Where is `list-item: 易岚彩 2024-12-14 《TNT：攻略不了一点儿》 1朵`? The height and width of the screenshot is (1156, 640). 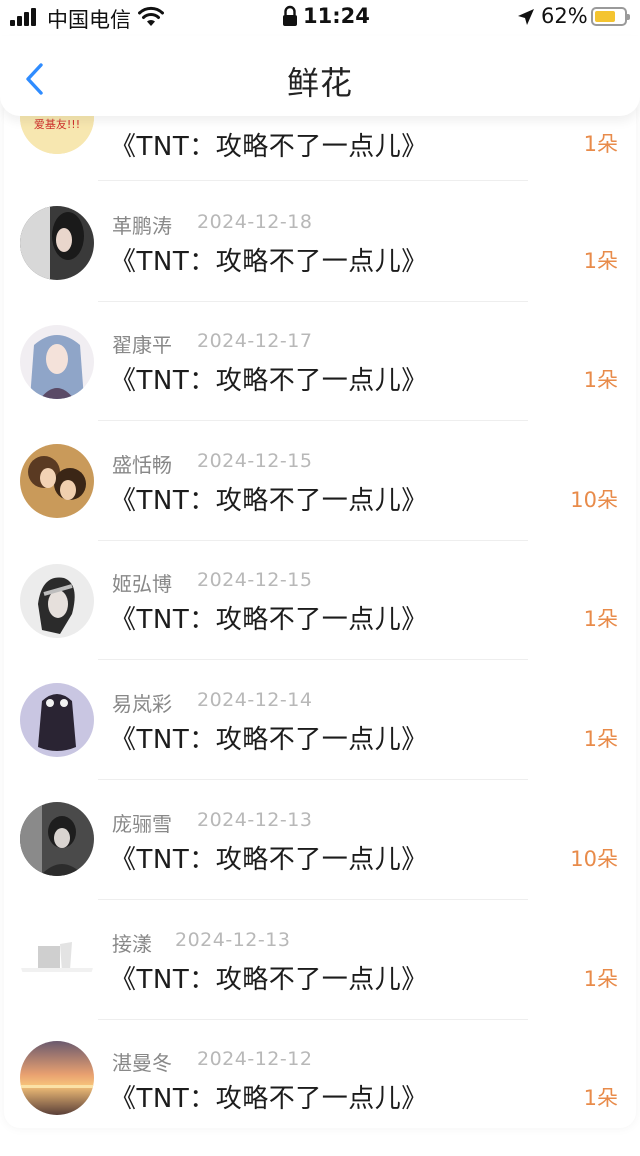 list-item: 易岚彩 2024-12-14 《TNT：攻略不了一点儿》 1朵 is located at coordinates (320, 737).